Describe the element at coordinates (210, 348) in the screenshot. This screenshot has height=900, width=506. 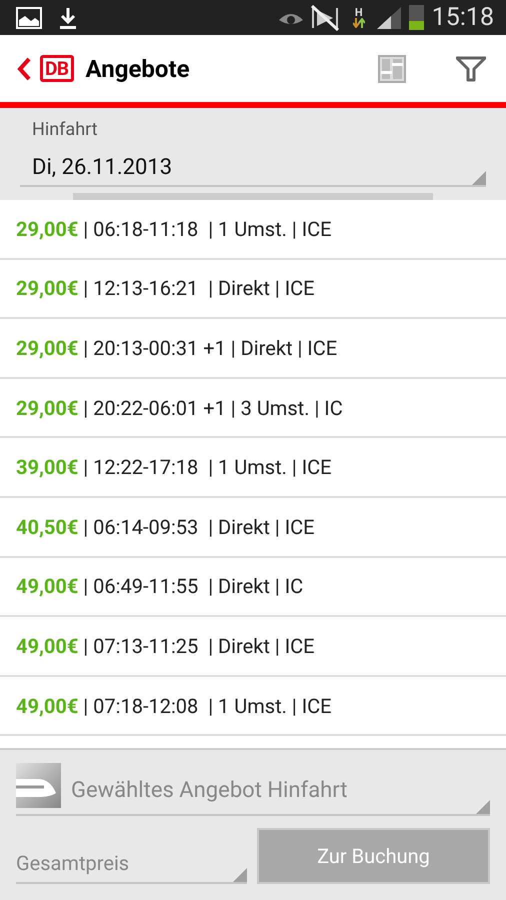
I see `offer-details: | 20:13-00:31 +1 | Direkt | ICE` at that location.